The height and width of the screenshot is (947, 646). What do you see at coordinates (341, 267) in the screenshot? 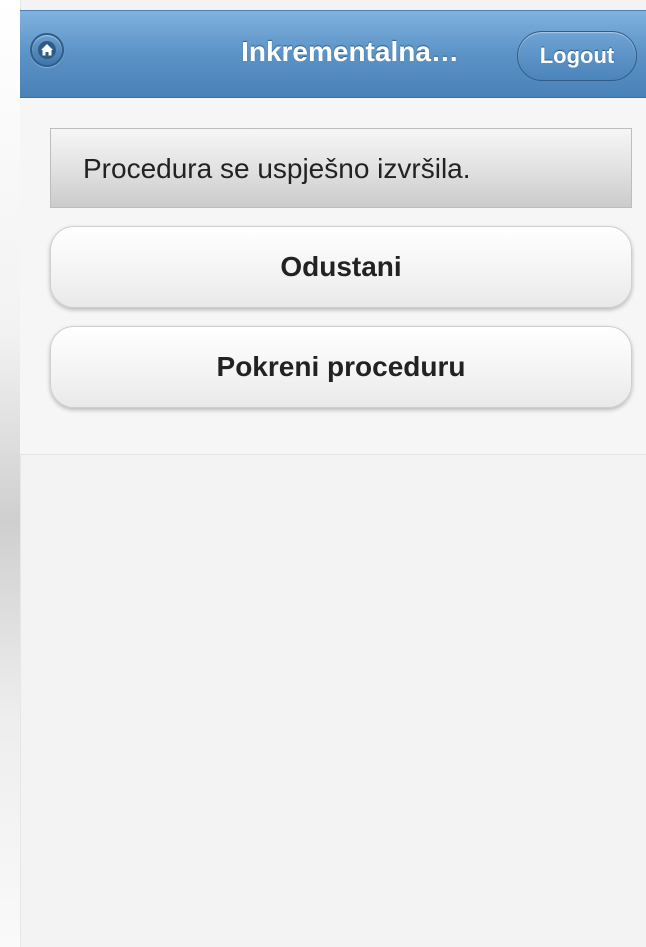
I see `cancel-button: Odustani` at bounding box center [341, 267].